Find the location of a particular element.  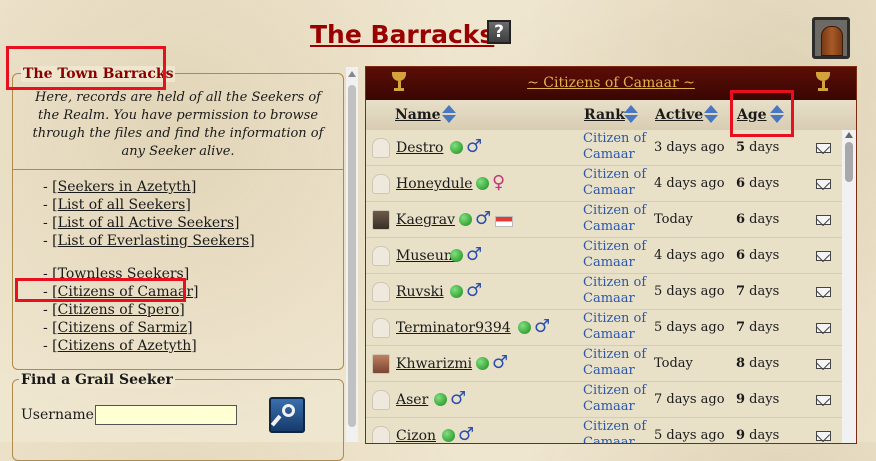

highlight-box-citizens-of-camaar is located at coordinates (100, 290).